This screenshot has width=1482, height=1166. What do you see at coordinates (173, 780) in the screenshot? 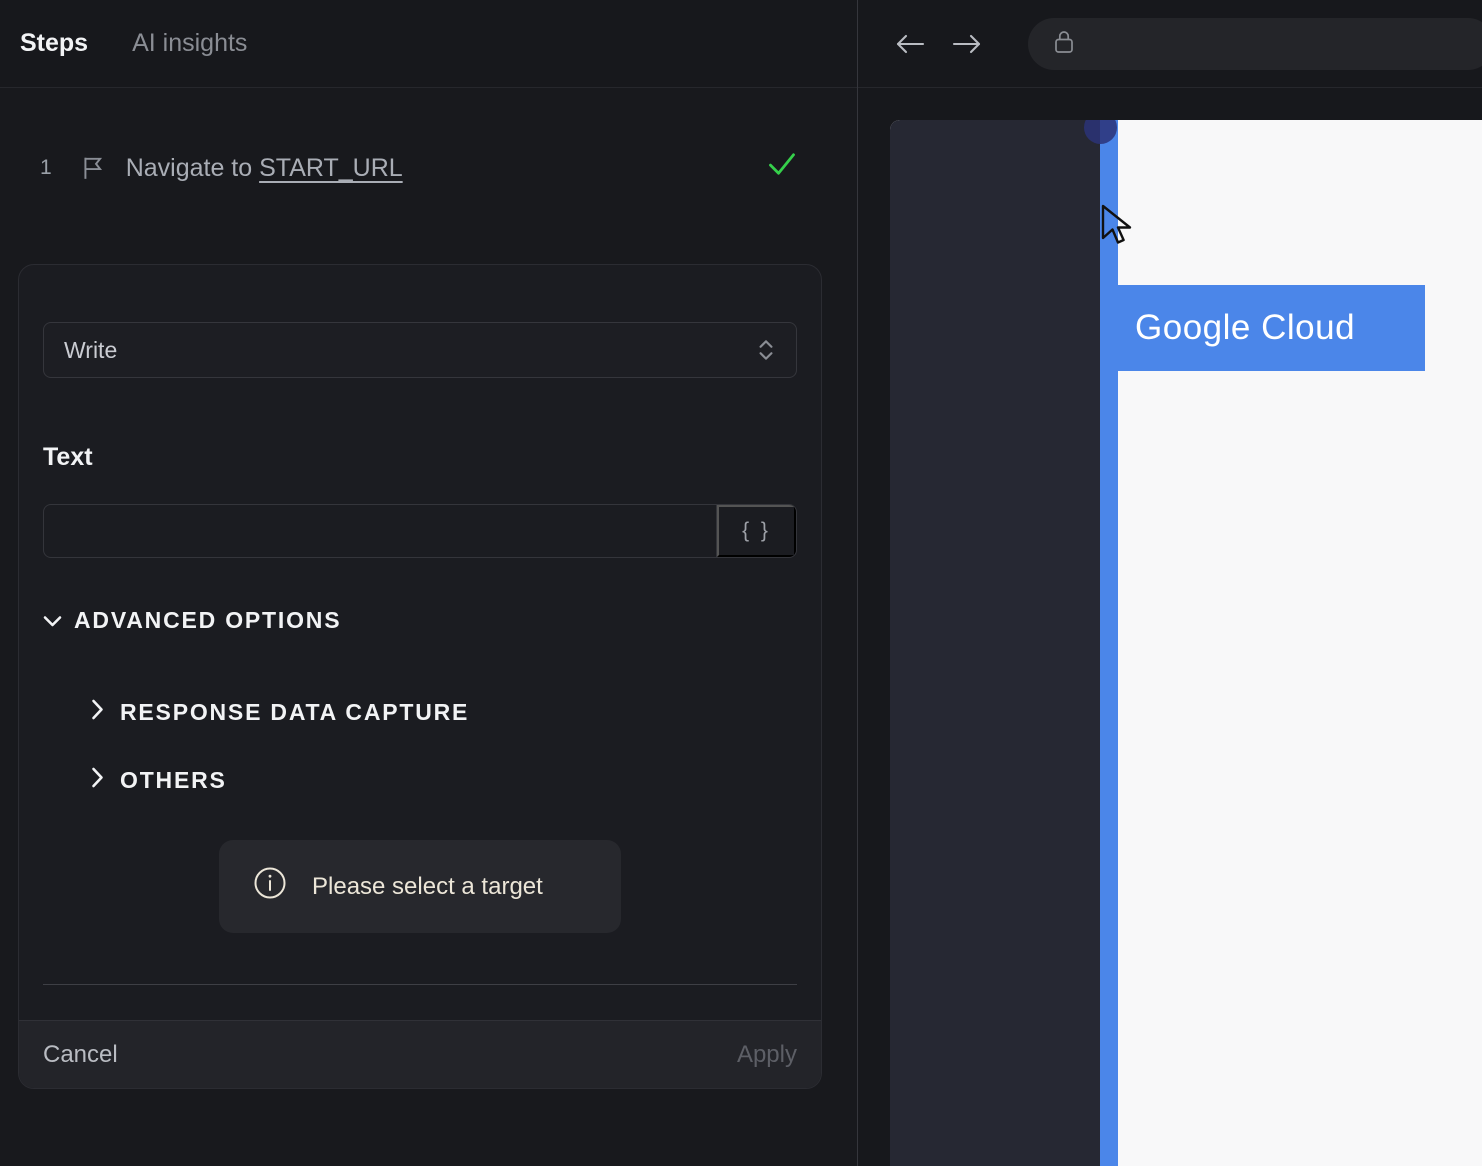
I see `others-label: OTHERS` at bounding box center [173, 780].